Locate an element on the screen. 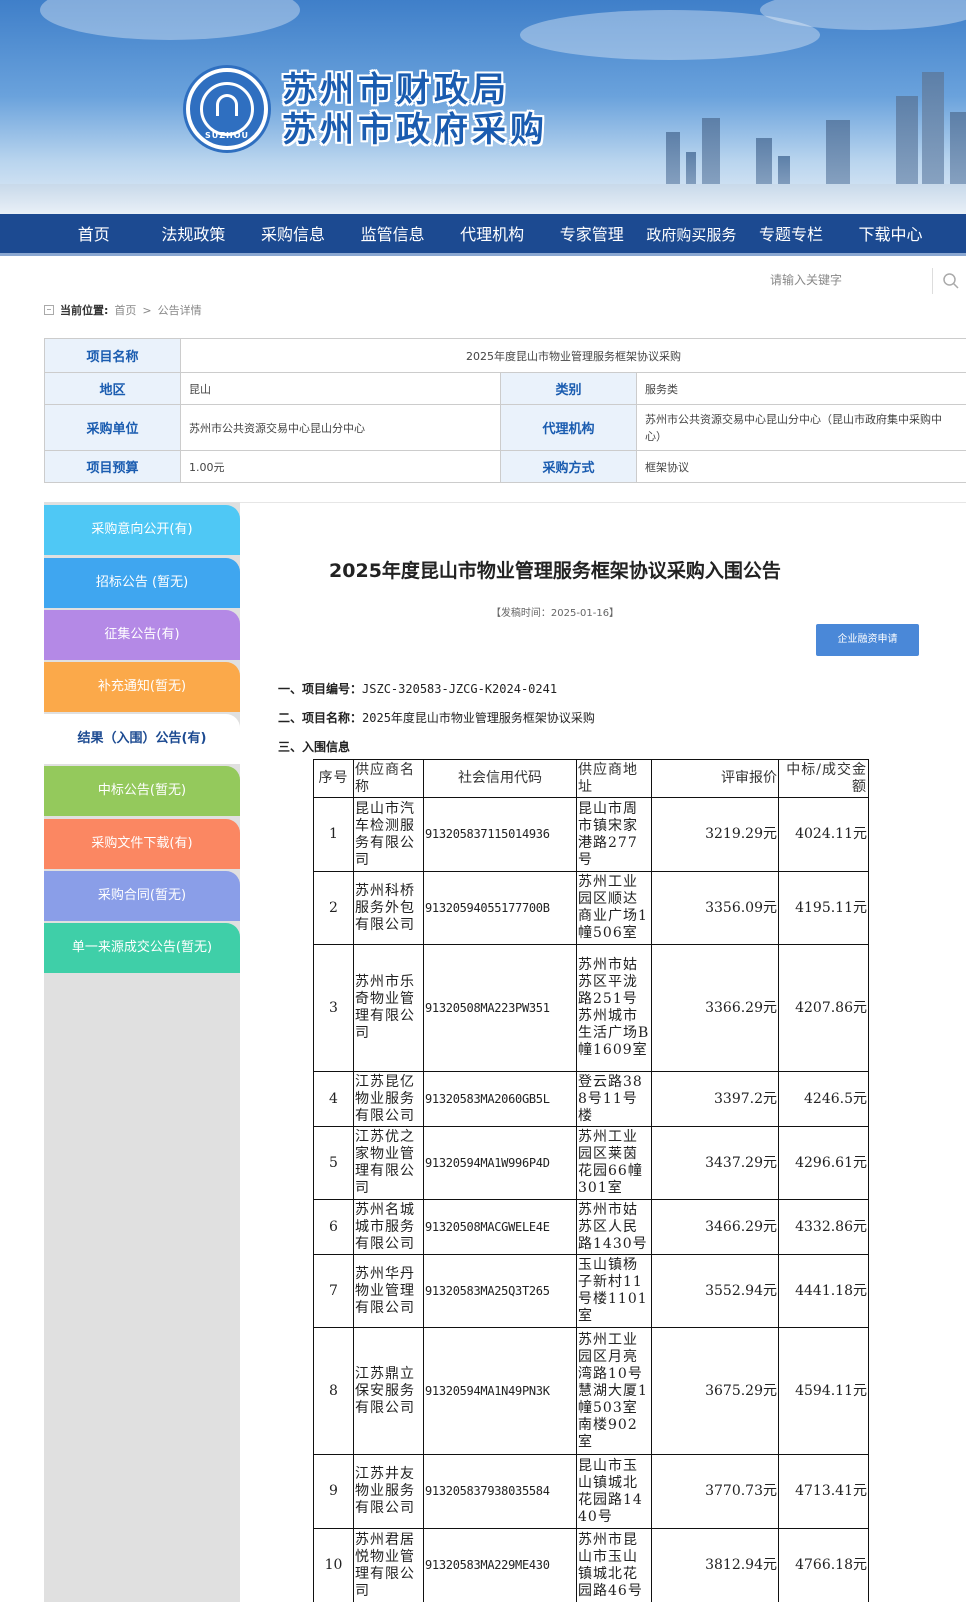  row-index: 3 is located at coordinates (333, 1008).